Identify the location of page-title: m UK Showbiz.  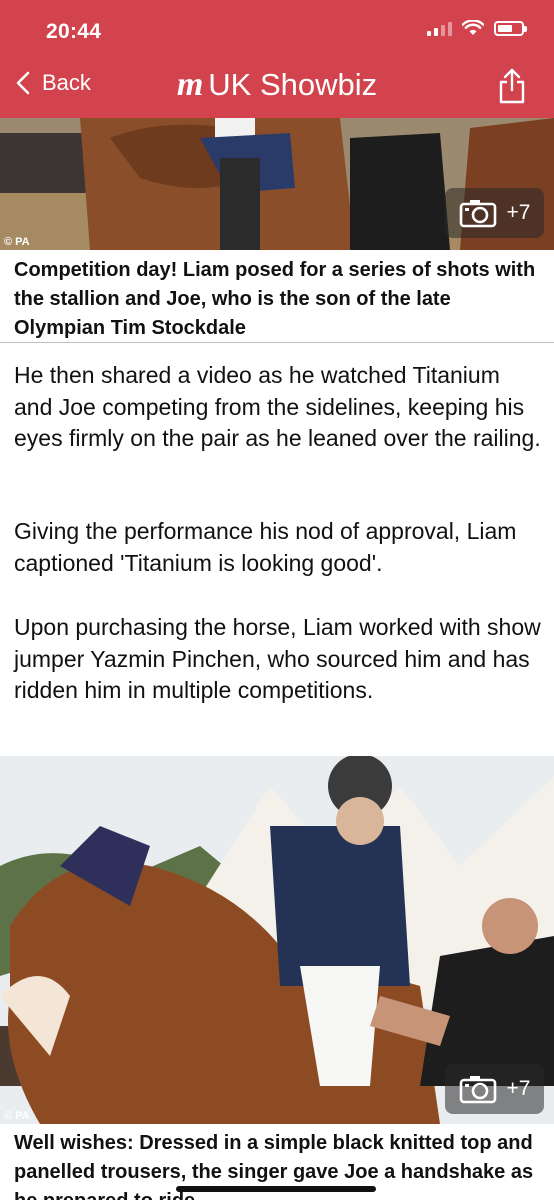
(277, 85).